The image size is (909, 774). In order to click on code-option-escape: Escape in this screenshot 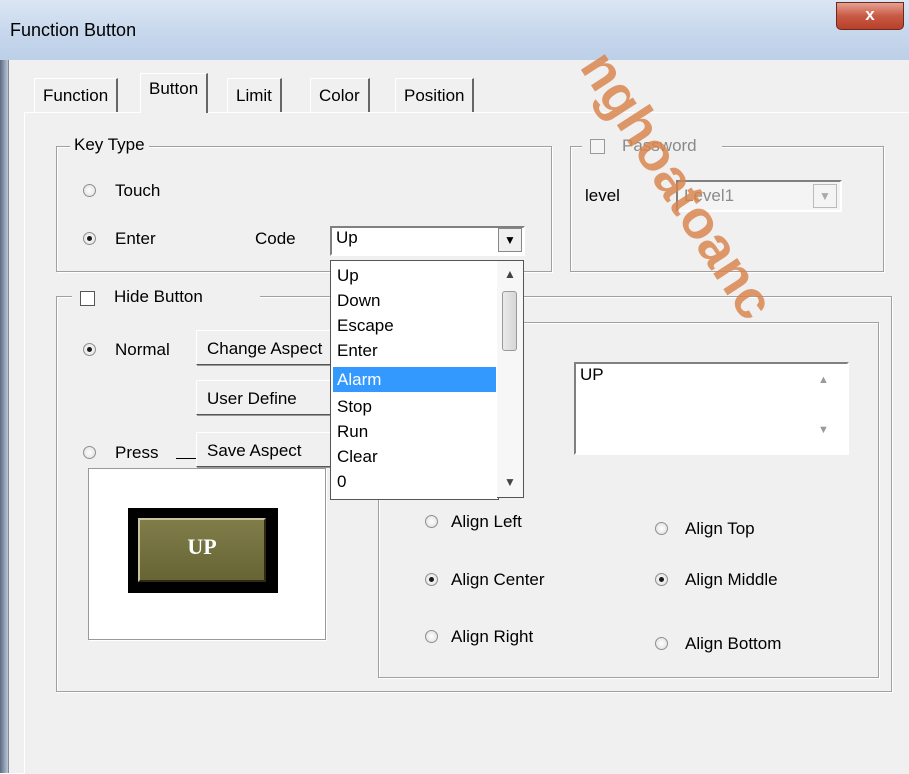, I will do `click(414, 325)`.